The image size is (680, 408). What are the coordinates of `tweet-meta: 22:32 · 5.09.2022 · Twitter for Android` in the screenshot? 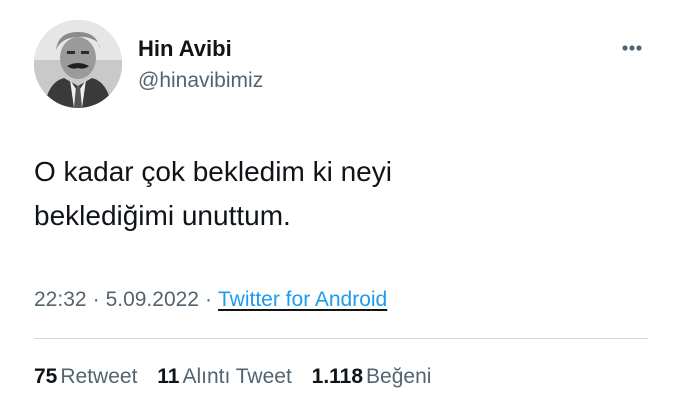 It's located at (210, 300).